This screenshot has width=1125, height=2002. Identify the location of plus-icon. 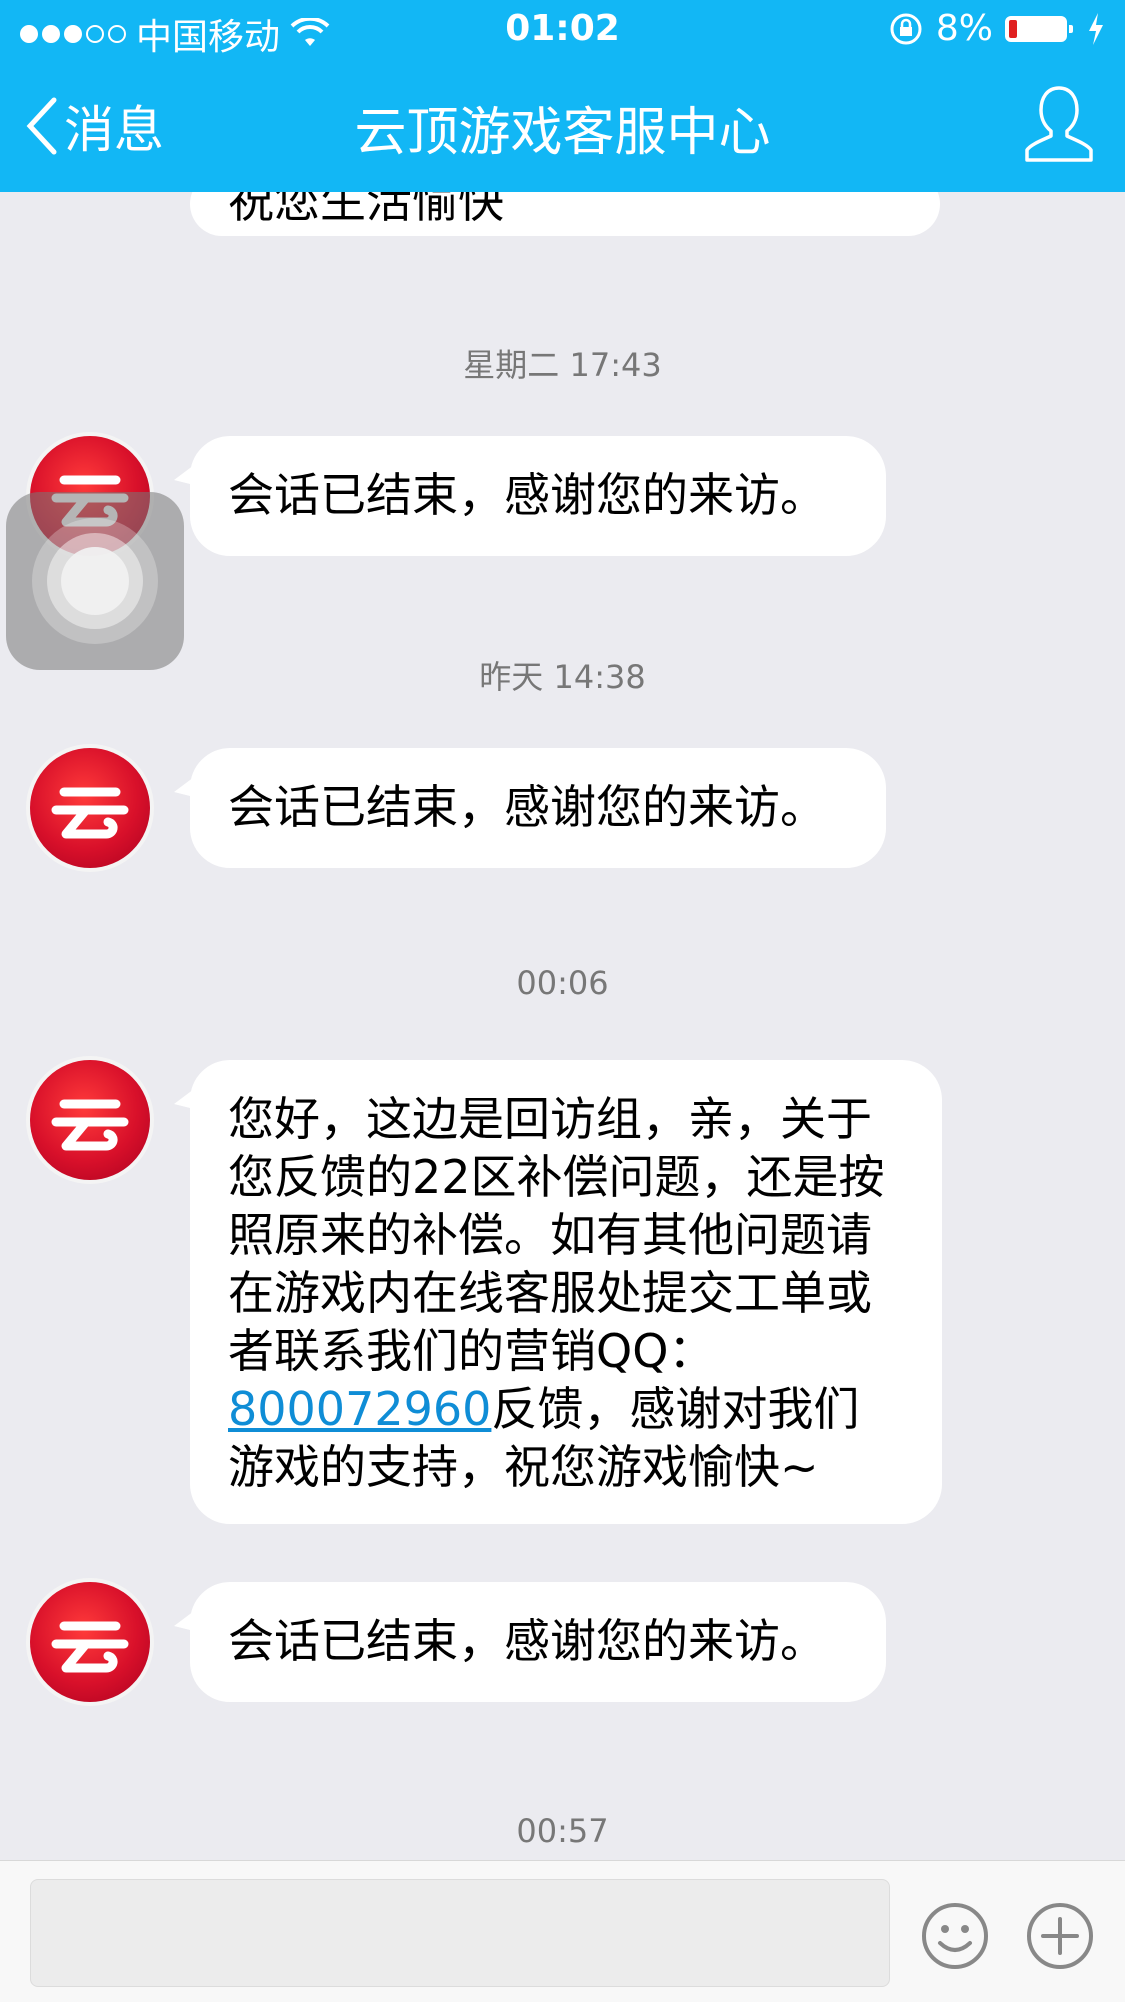
(1060, 1936).